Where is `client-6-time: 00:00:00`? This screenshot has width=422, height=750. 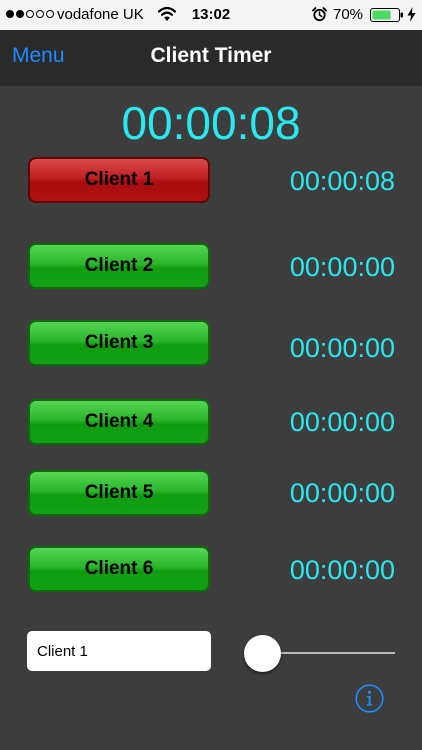 client-6-time: 00:00:00 is located at coordinates (342, 570).